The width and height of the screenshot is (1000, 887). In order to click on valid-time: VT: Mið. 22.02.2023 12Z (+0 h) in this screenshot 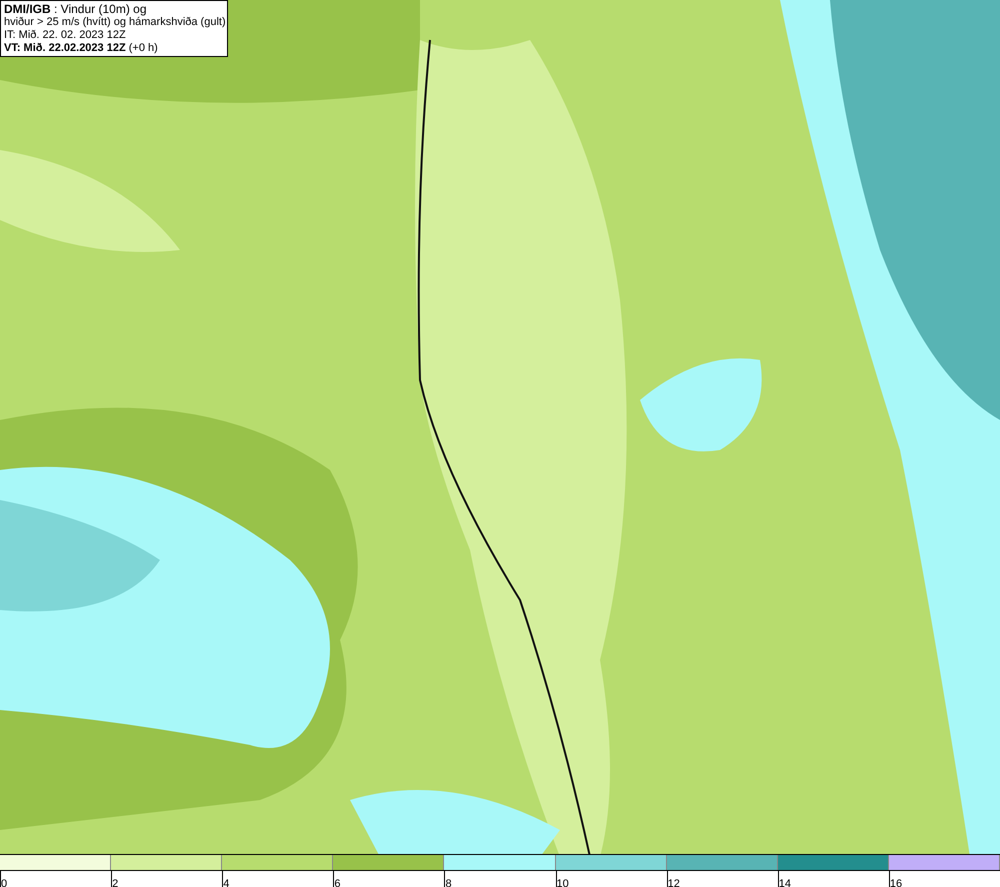, I will do `click(81, 48)`.